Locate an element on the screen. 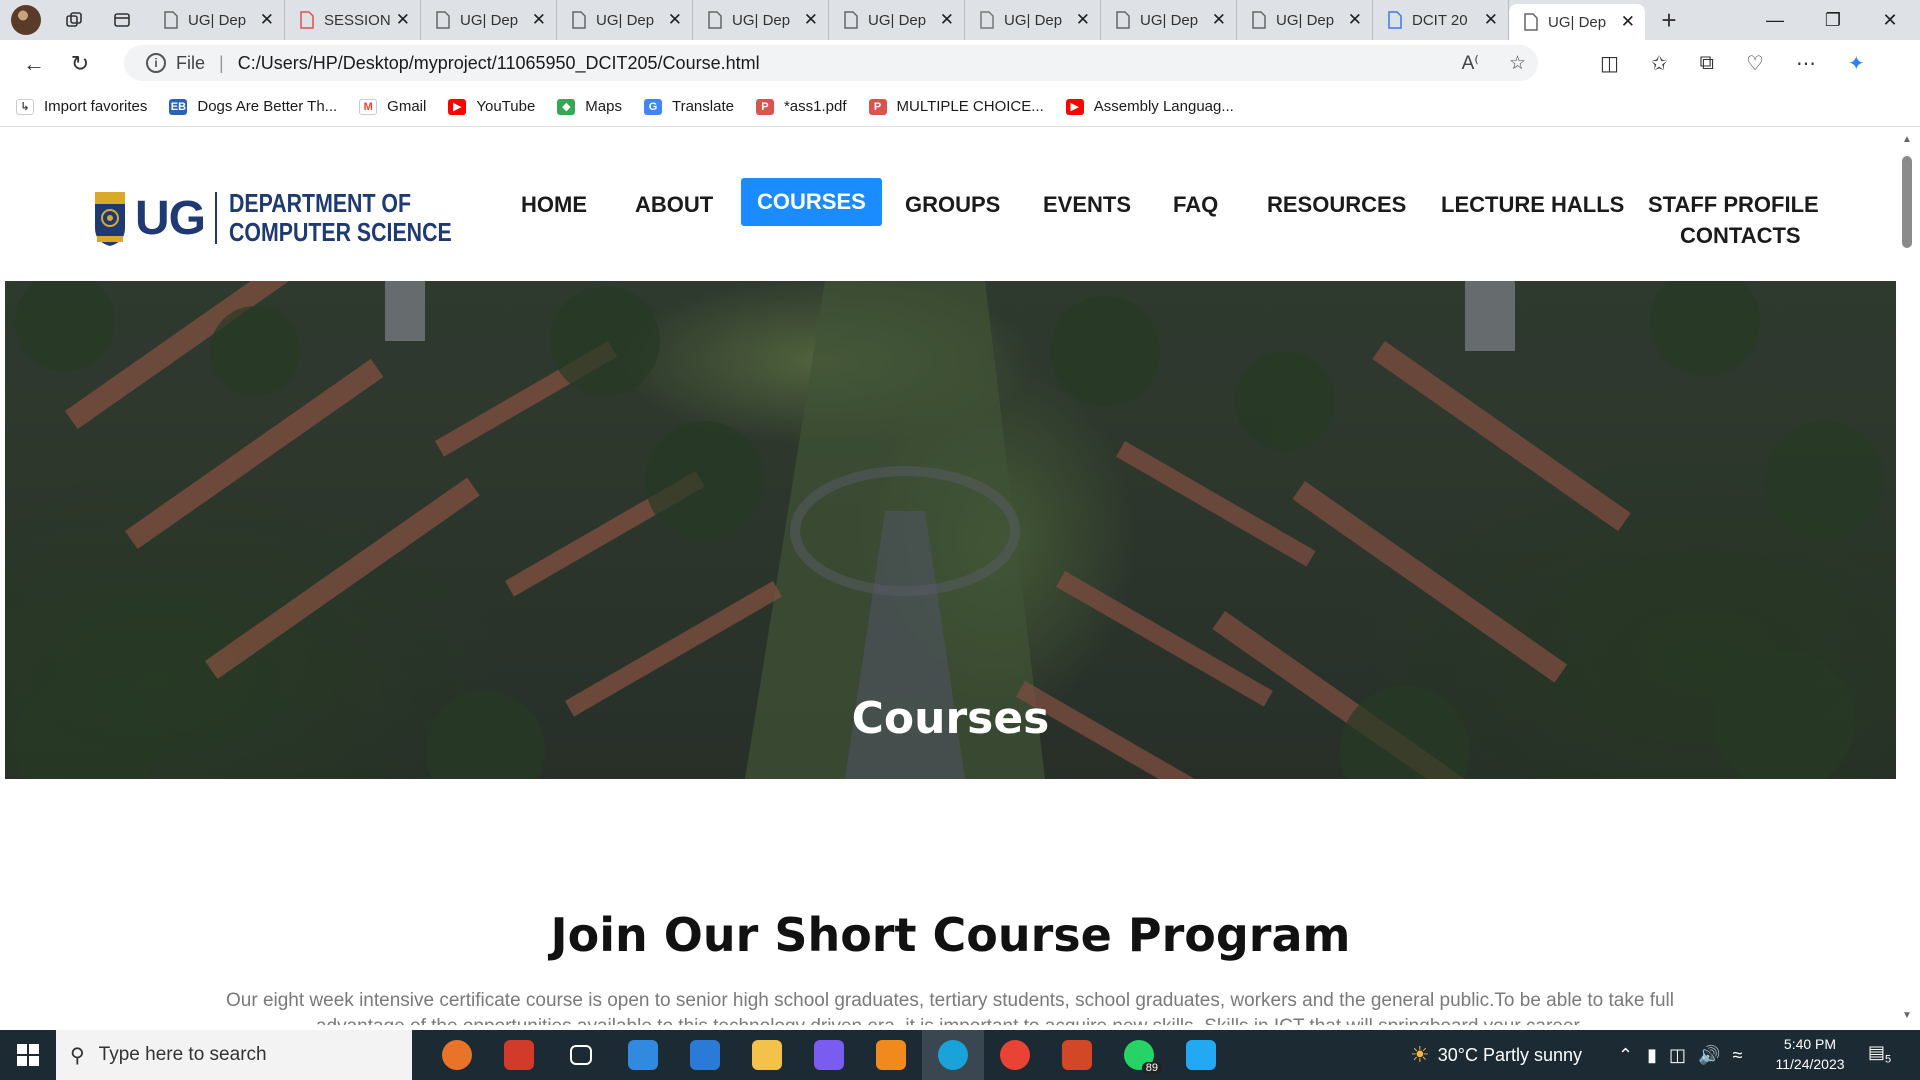  nav-faq: FAQ is located at coordinates (1195, 205).